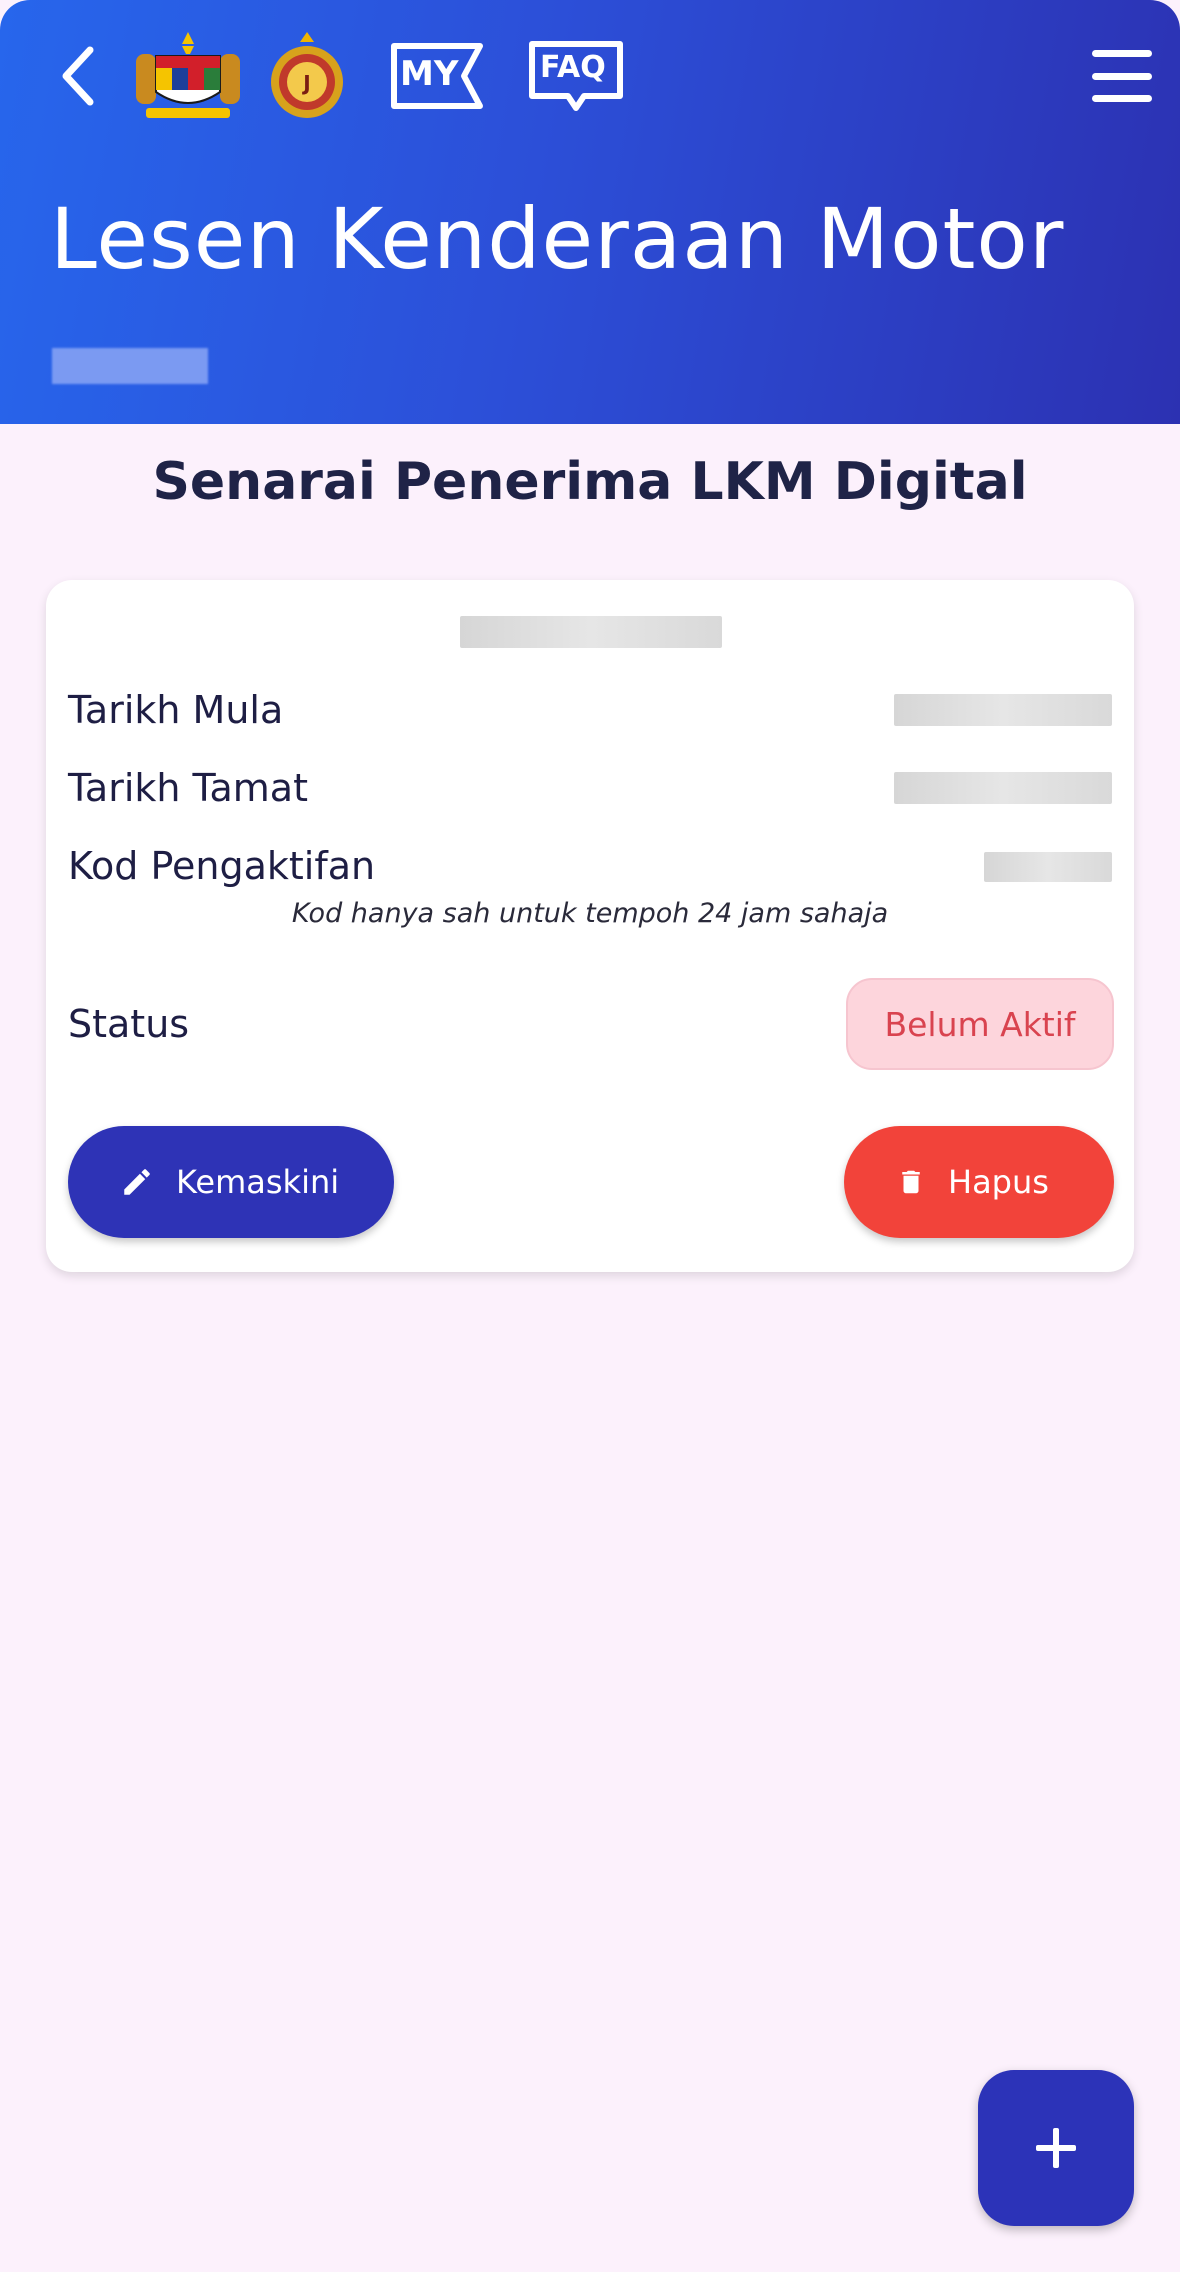  What do you see at coordinates (176, 710) in the screenshot?
I see `start-date-label: Tarikh Mula` at bounding box center [176, 710].